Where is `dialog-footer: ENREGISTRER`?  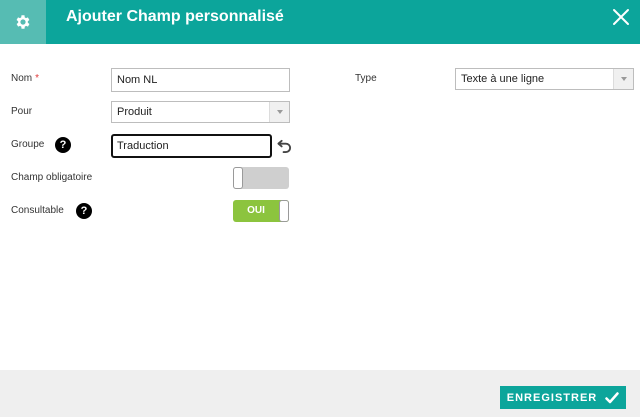 dialog-footer: ENREGISTRER is located at coordinates (320, 393).